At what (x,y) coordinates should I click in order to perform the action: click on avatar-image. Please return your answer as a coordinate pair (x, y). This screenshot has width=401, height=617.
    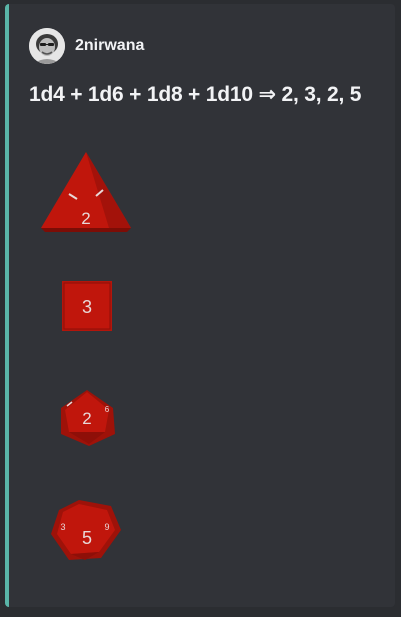
    Looking at the image, I should click on (47, 46).